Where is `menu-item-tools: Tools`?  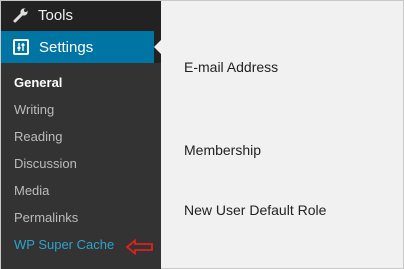
menu-item-tools: Tools is located at coordinates (81, 15).